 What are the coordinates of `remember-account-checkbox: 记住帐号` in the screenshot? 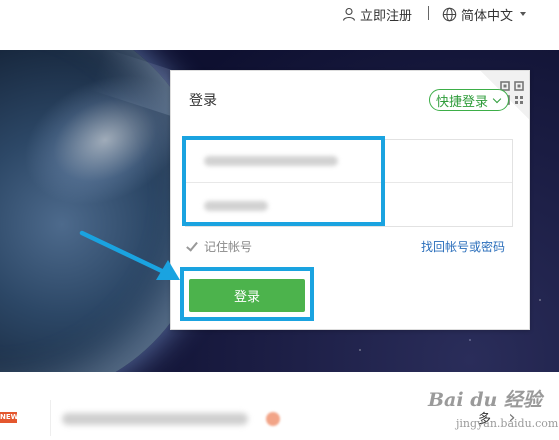 It's located at (218, 246).